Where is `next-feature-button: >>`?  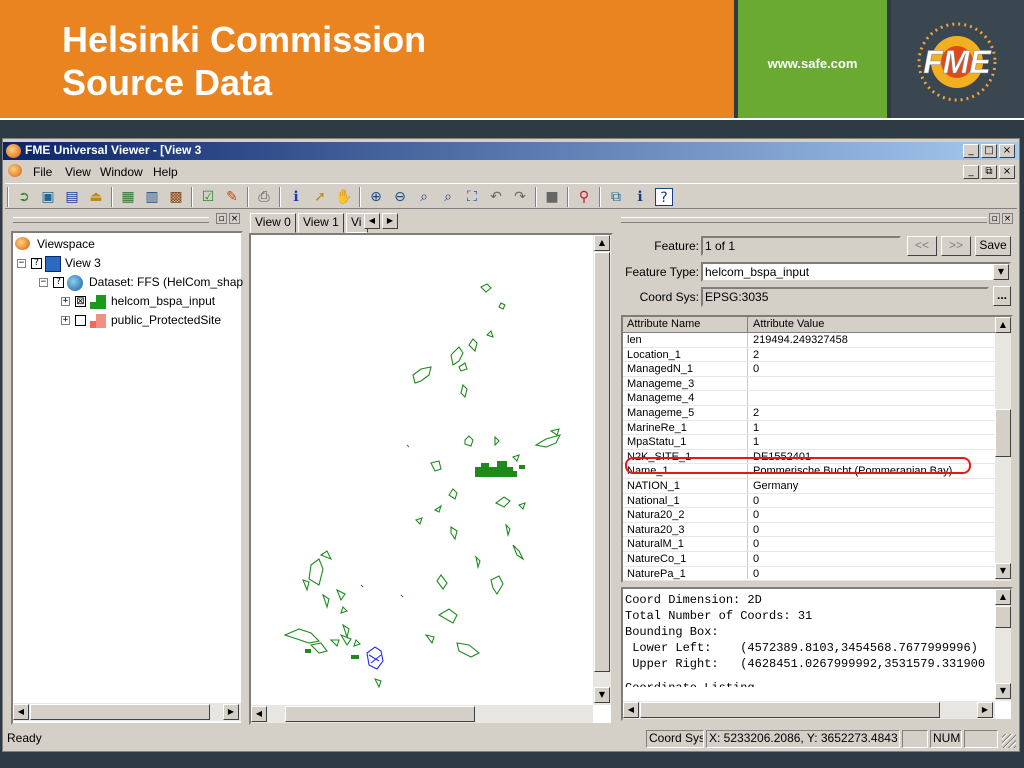
next-feature-button: >> is located at coordinates (956, 246).